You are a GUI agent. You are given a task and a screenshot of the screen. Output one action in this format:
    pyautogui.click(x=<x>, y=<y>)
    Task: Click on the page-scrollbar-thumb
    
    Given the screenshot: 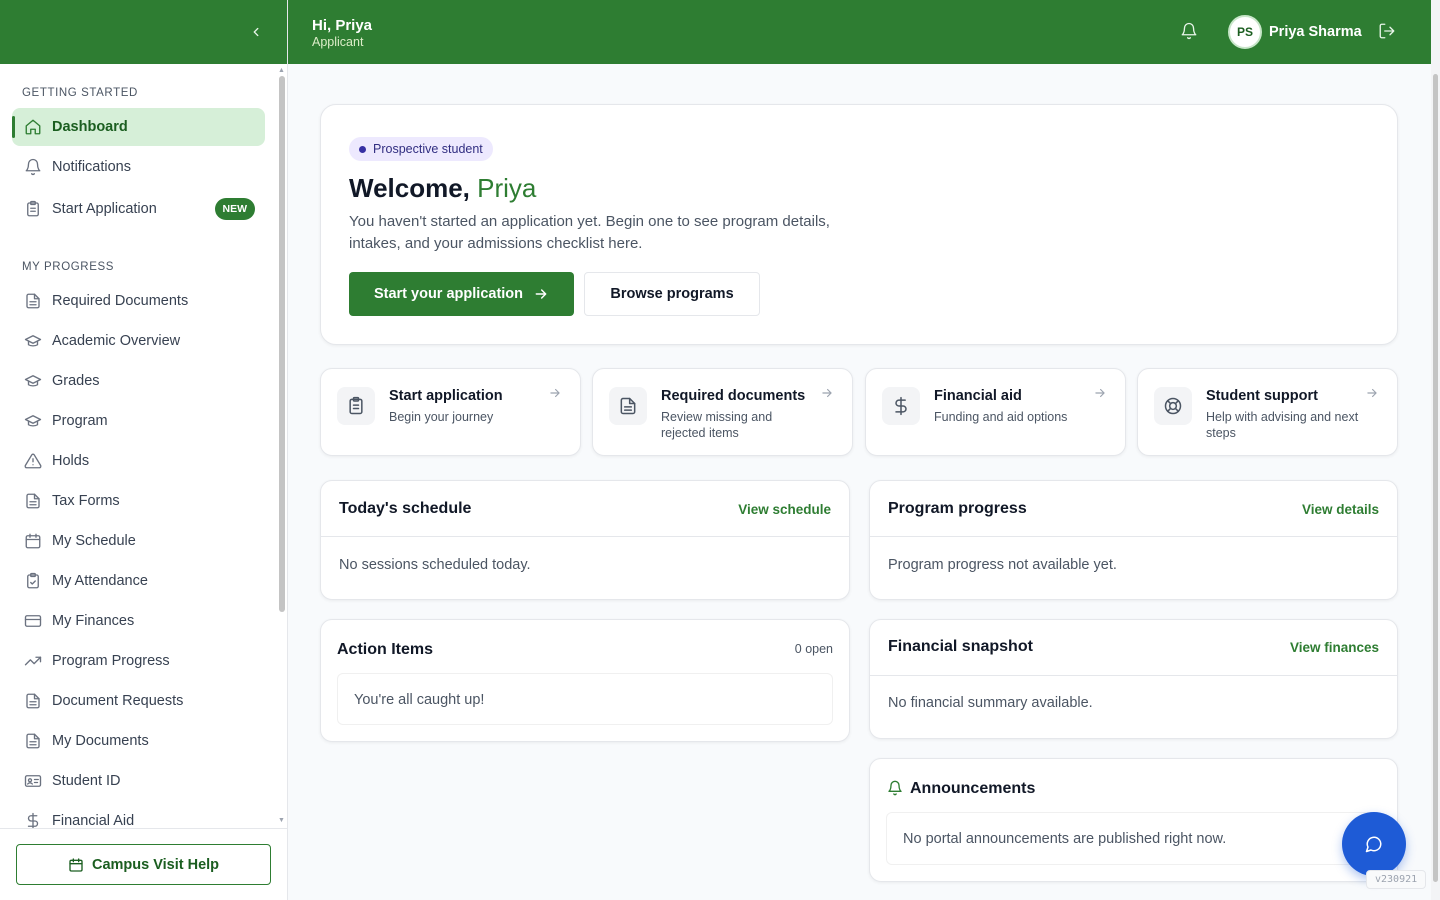 What is the action you would take?
    pyautogui.click(x=1435, y=478)
    